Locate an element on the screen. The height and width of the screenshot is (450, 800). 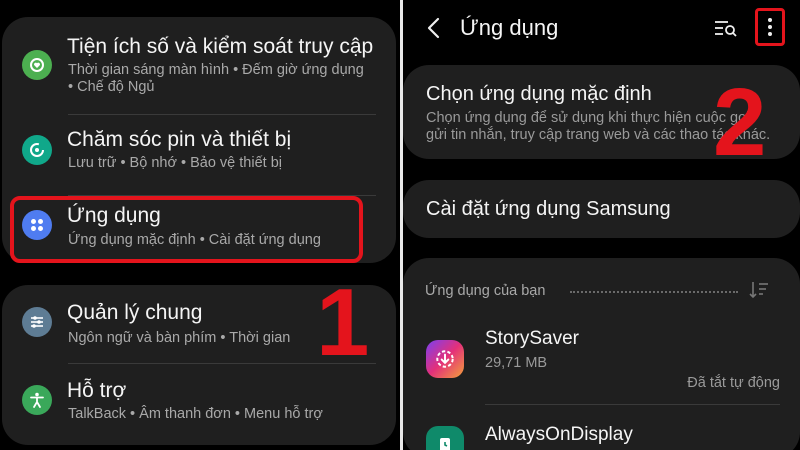
step-number-1: 1 is located at coordinates (343, 322).